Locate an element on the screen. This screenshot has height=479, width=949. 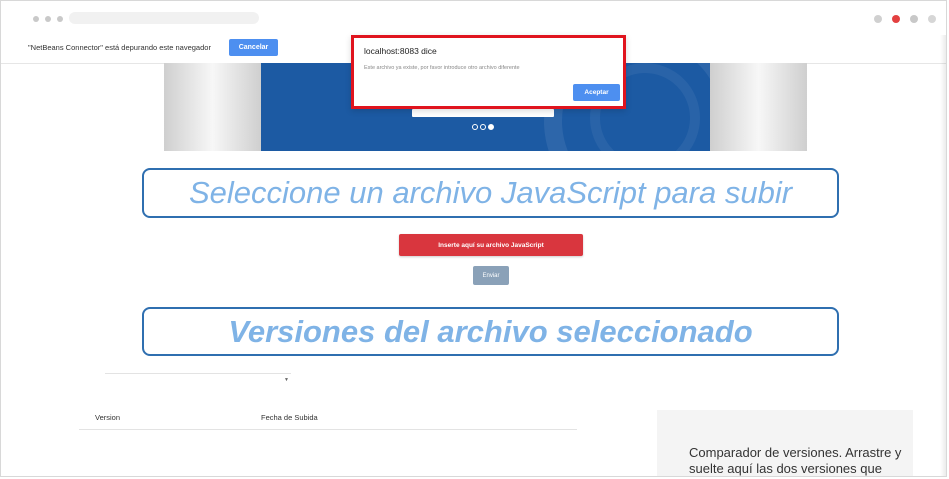
carousel-indicators is located at coordinates (483, 128).